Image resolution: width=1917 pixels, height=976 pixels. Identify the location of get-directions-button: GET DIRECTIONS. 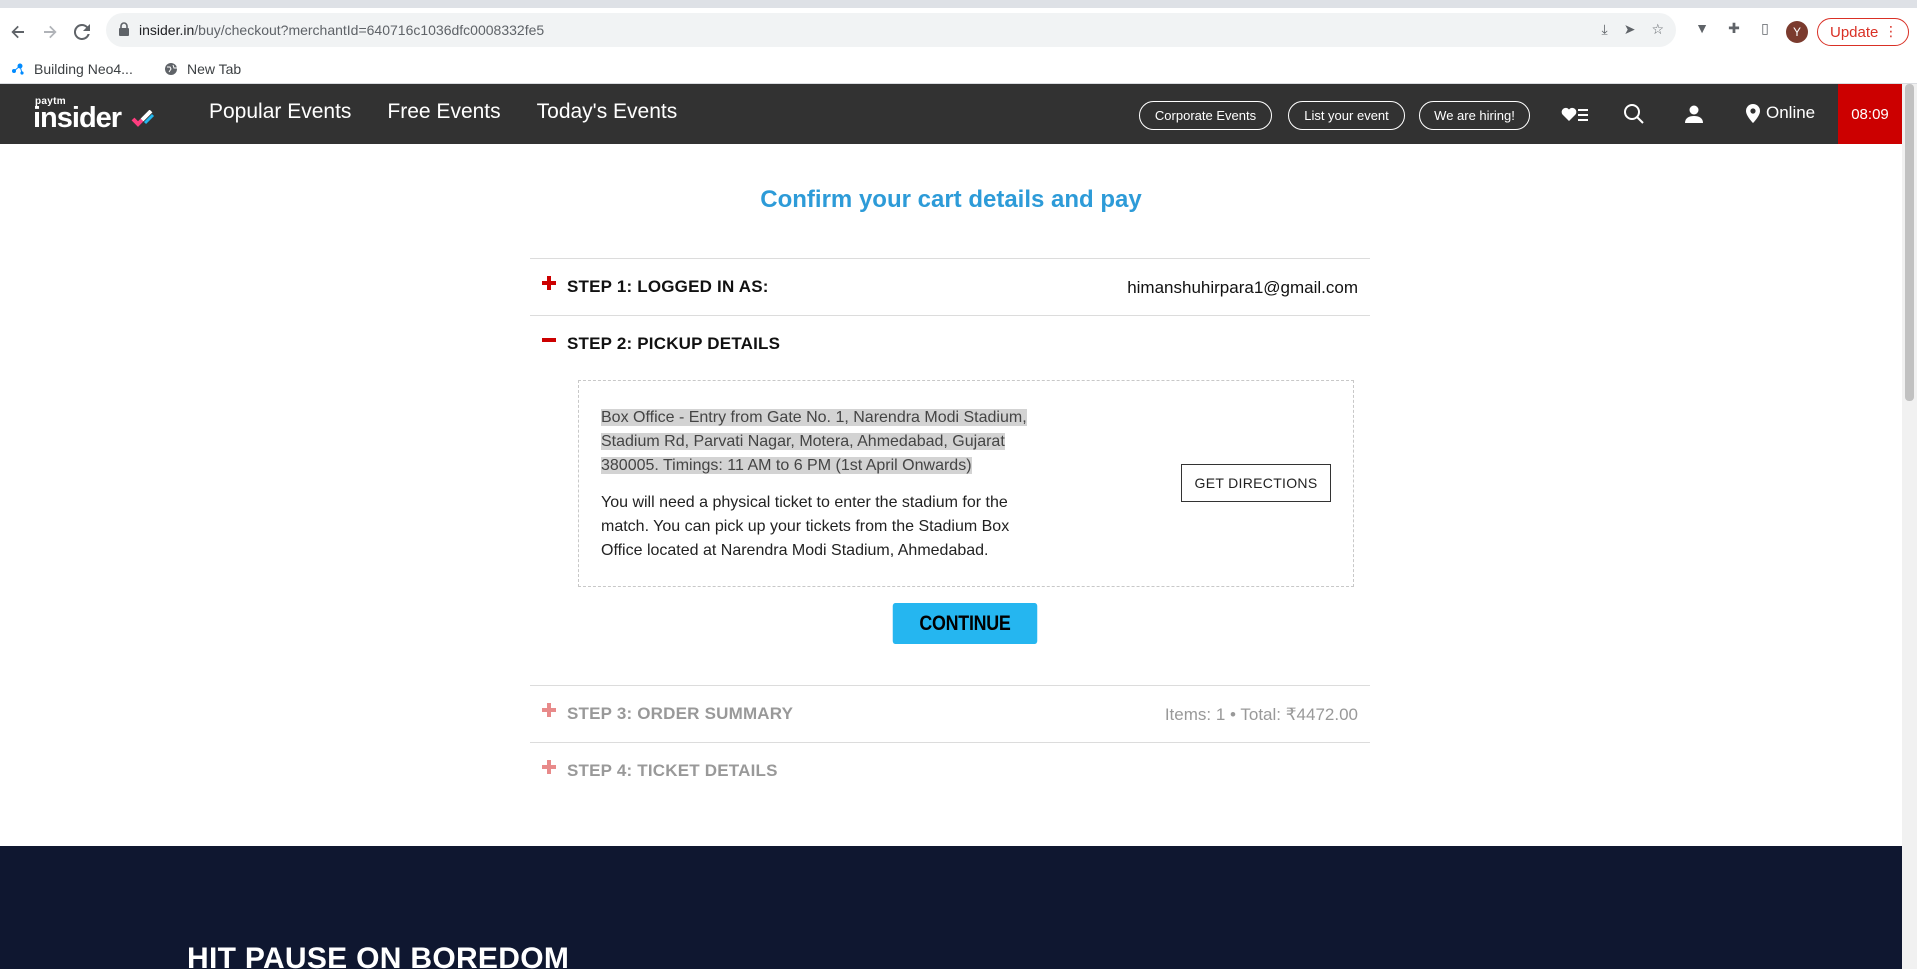
(1256, 483).